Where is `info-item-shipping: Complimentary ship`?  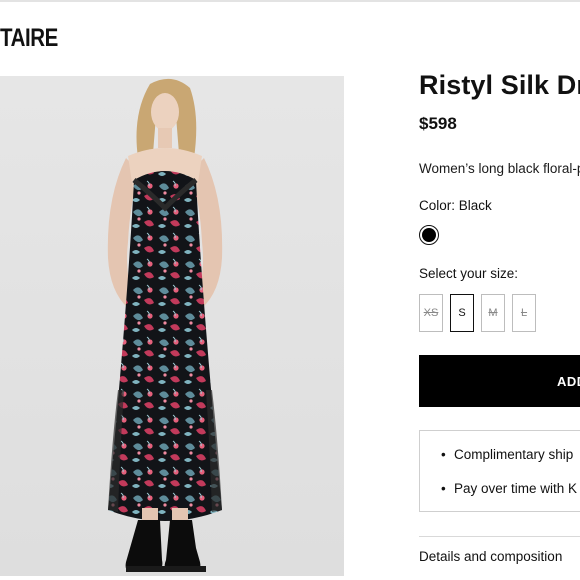 info-item-shipping: Complimentary ship is located at coordinates (507, 454).